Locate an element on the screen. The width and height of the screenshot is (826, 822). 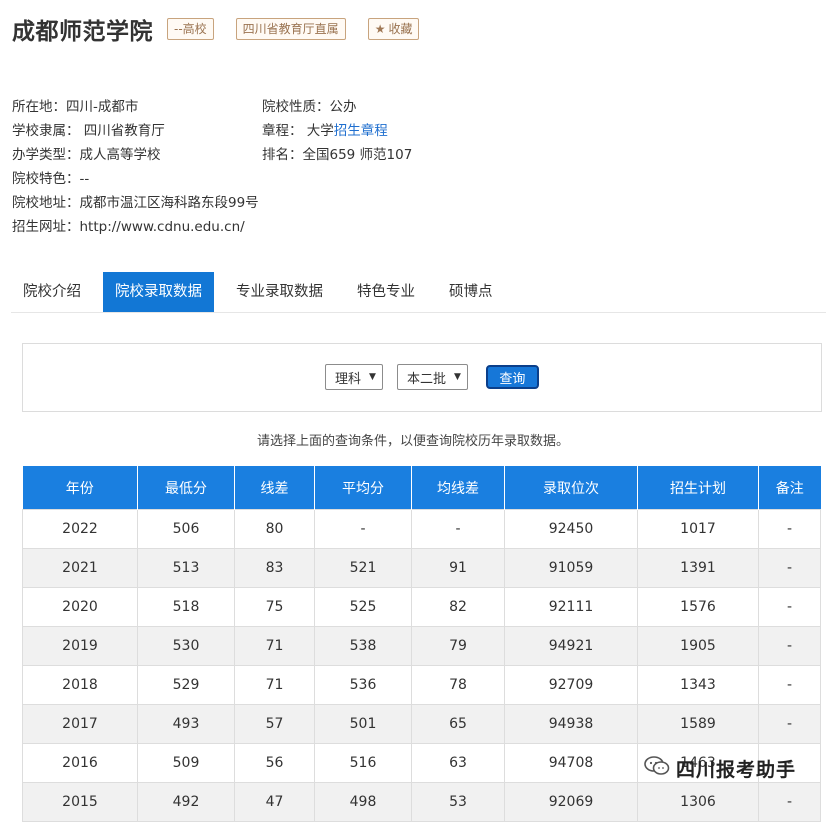
level-tag: --高校 is located at coordinates (190, 29).